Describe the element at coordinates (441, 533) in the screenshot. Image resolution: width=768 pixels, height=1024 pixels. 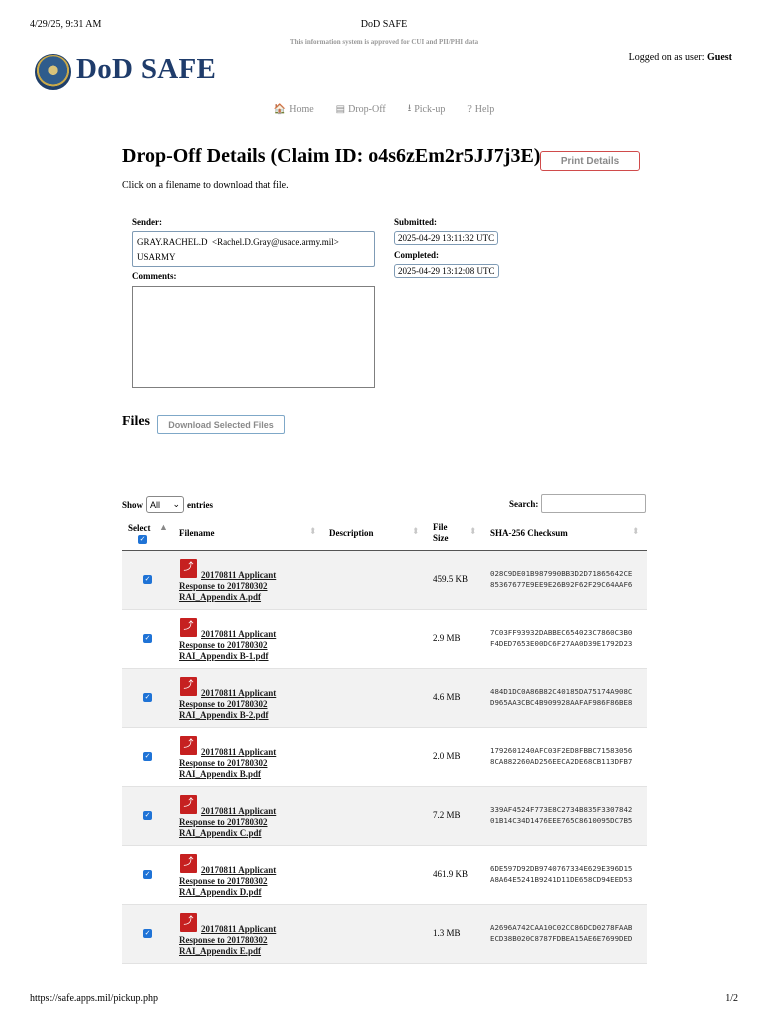
I see `col-file-size: File Size` at that location.